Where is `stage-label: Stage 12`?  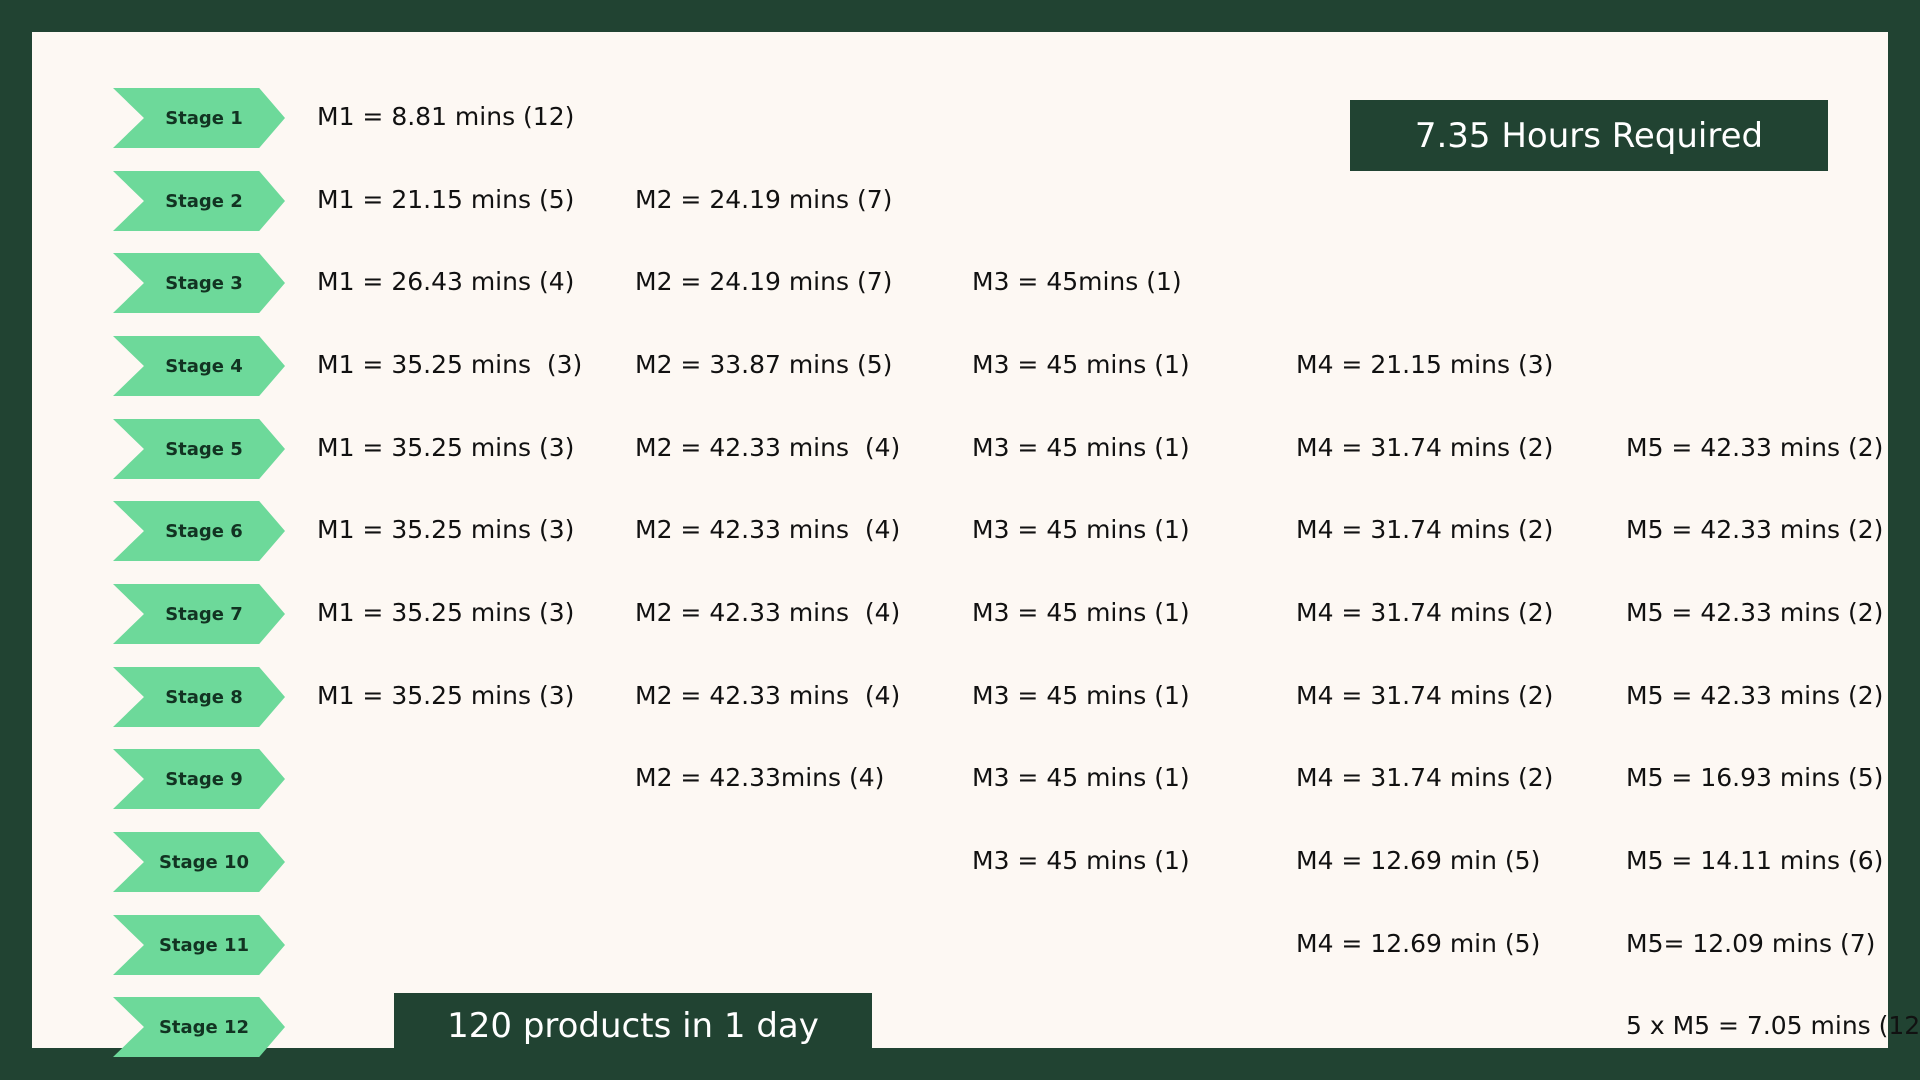
stage-label: Stage 12 is located at coordinates (204, 1027).